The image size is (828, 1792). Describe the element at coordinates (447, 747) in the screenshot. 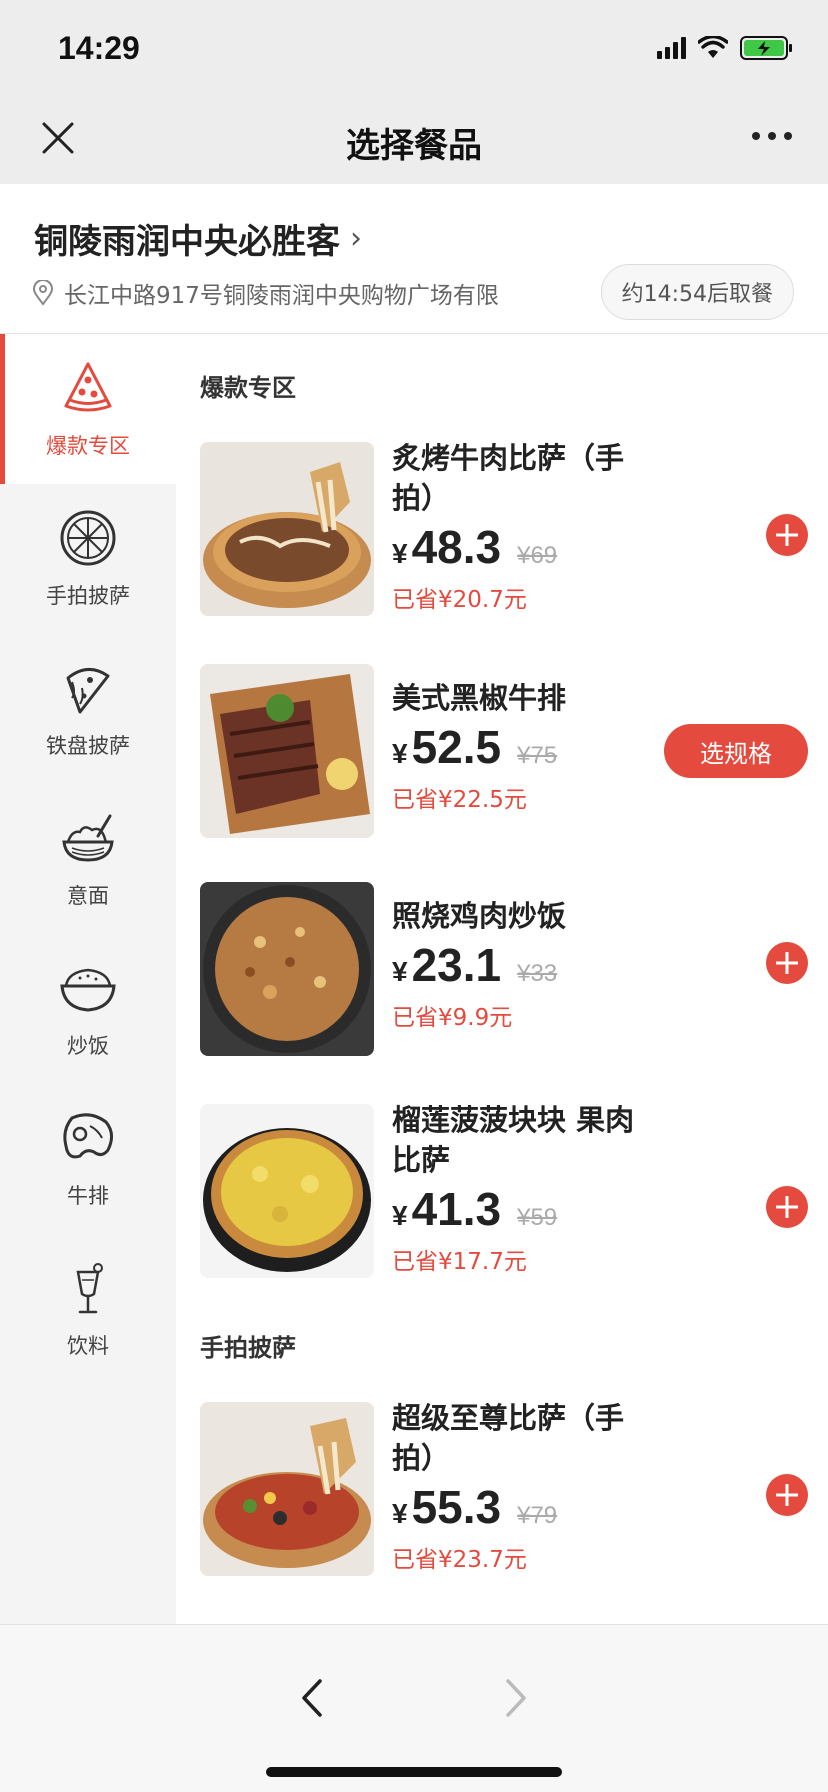

I see `current-price: ¥52.5` at that location.